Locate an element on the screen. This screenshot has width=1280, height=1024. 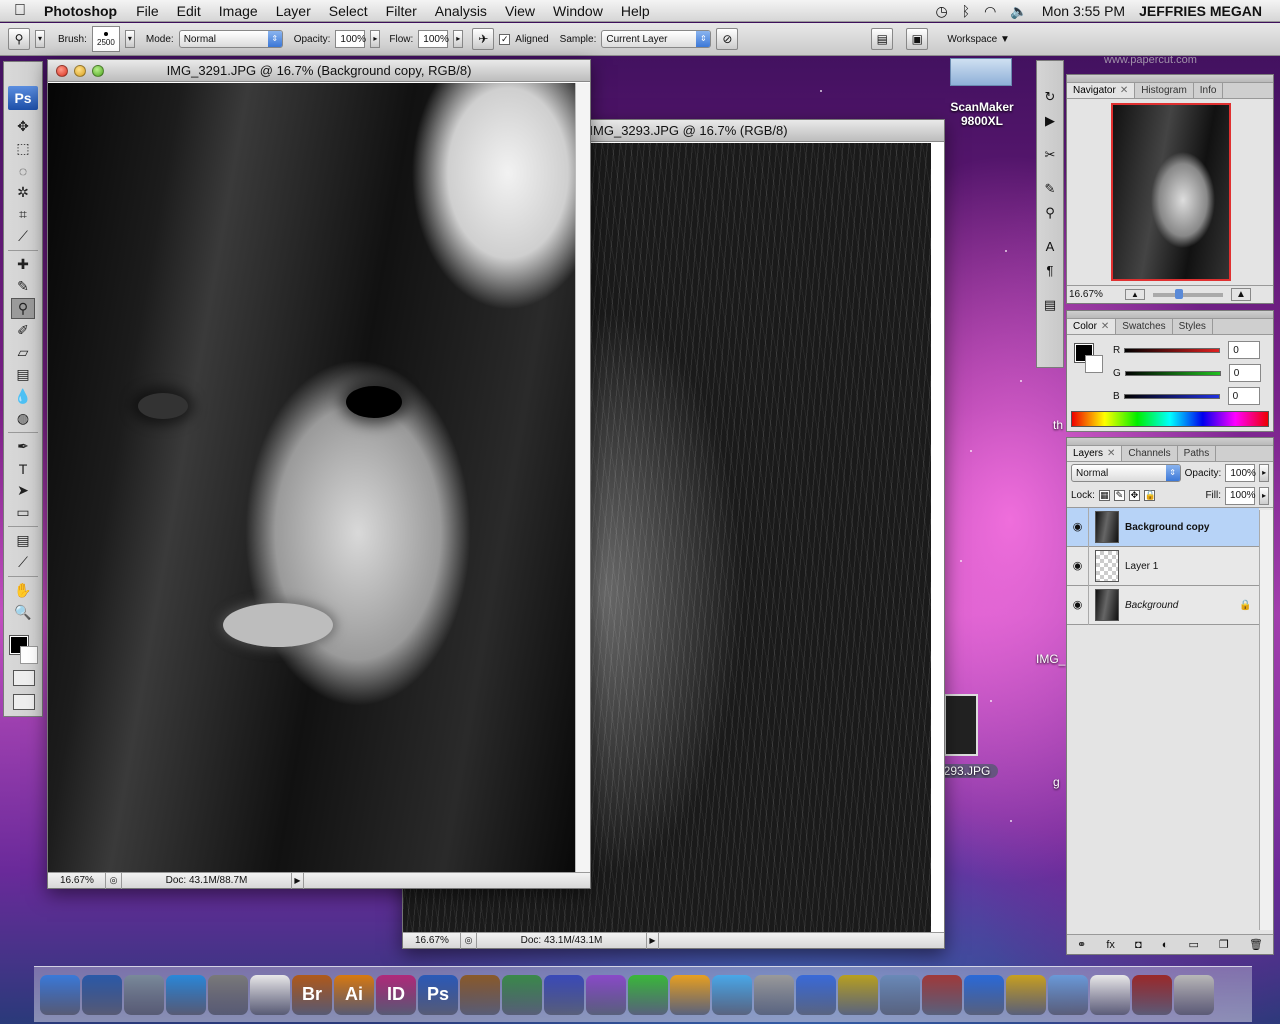
opacity-input: 100% is located at coordinates (350, 39).